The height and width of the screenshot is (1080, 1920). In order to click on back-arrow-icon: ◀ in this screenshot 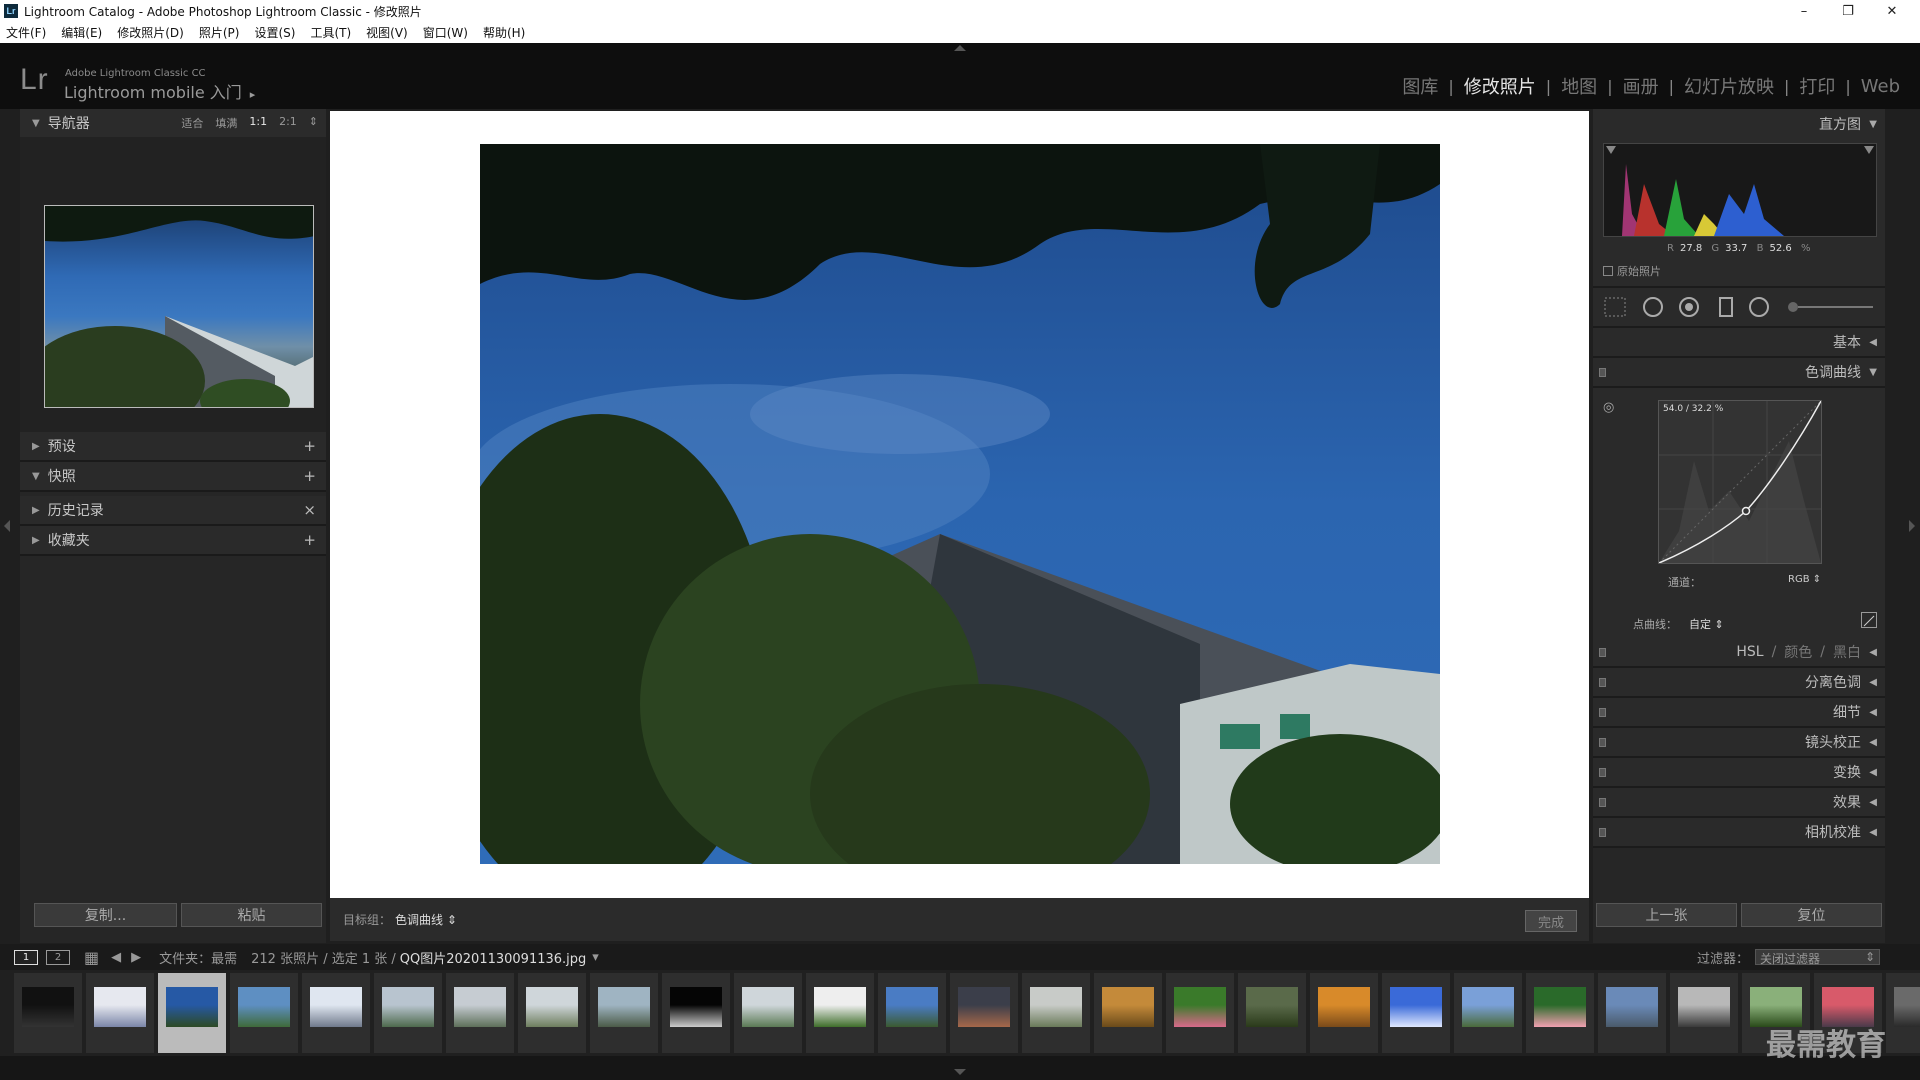, I will do `click(116, 957)`.